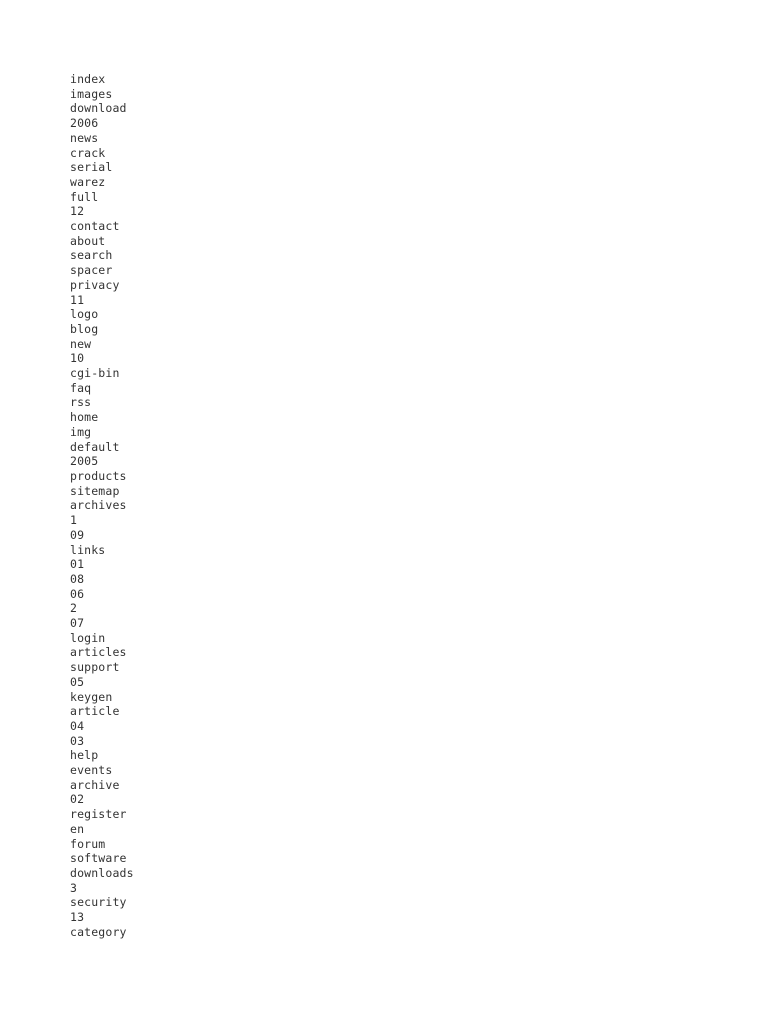 Image resolution: width=768 pixels, height=1024 pixels. What do you see at coordinates (95, 711) in the screenshot?
I see `list-item: article` at bounding box center [95, 711].